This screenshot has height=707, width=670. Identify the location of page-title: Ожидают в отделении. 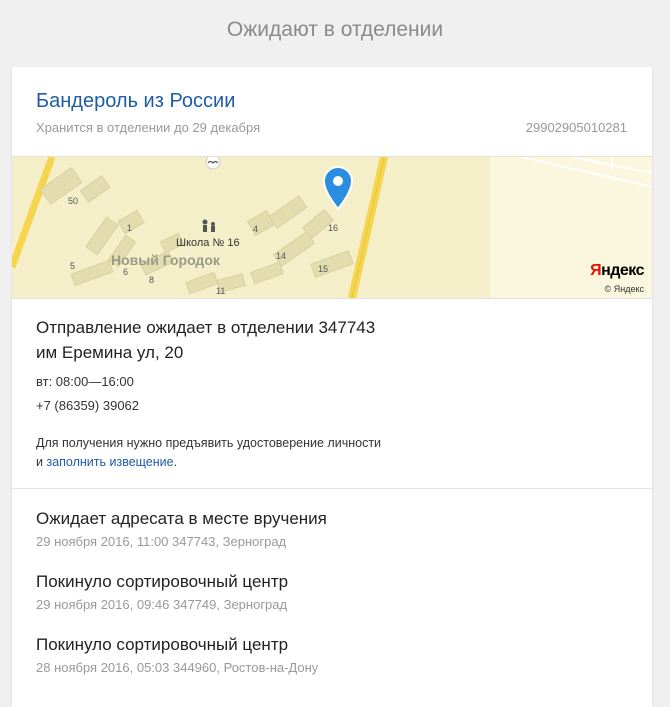
(335, 29).